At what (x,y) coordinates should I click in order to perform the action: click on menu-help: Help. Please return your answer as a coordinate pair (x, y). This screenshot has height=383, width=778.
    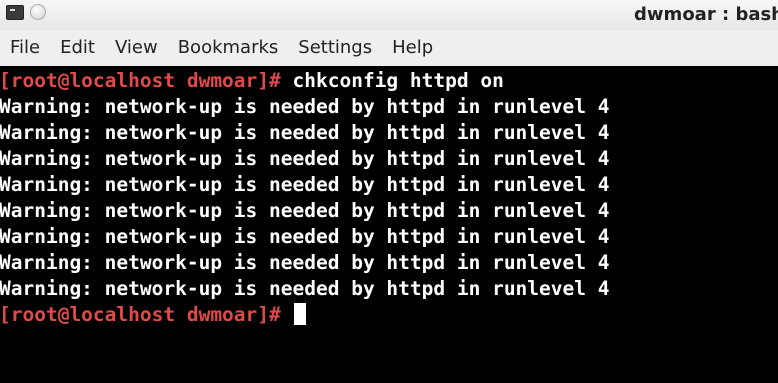
    Looking at the image, I should click on (412, 48).